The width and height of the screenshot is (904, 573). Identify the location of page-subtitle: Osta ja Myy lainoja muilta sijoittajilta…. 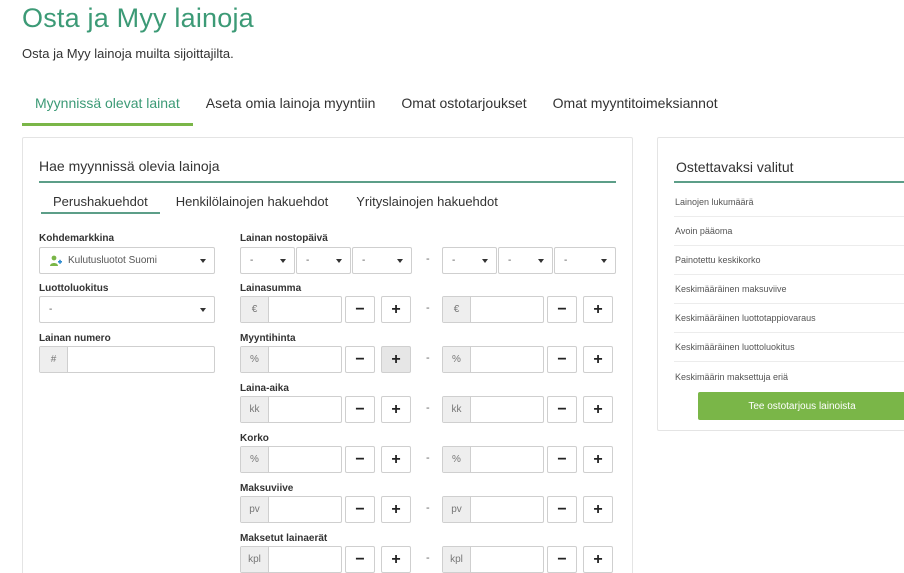
(128, 53).